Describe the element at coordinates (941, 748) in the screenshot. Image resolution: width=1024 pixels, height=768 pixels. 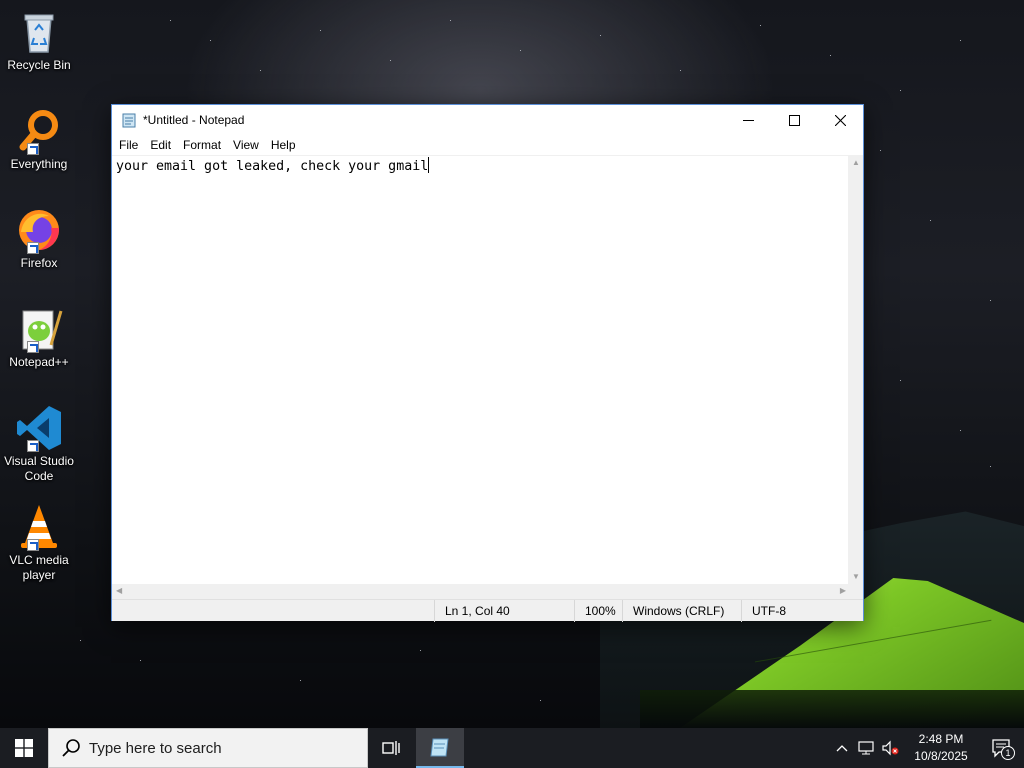
I see `clock: 2:48 PM 10/8/2025` at that location.